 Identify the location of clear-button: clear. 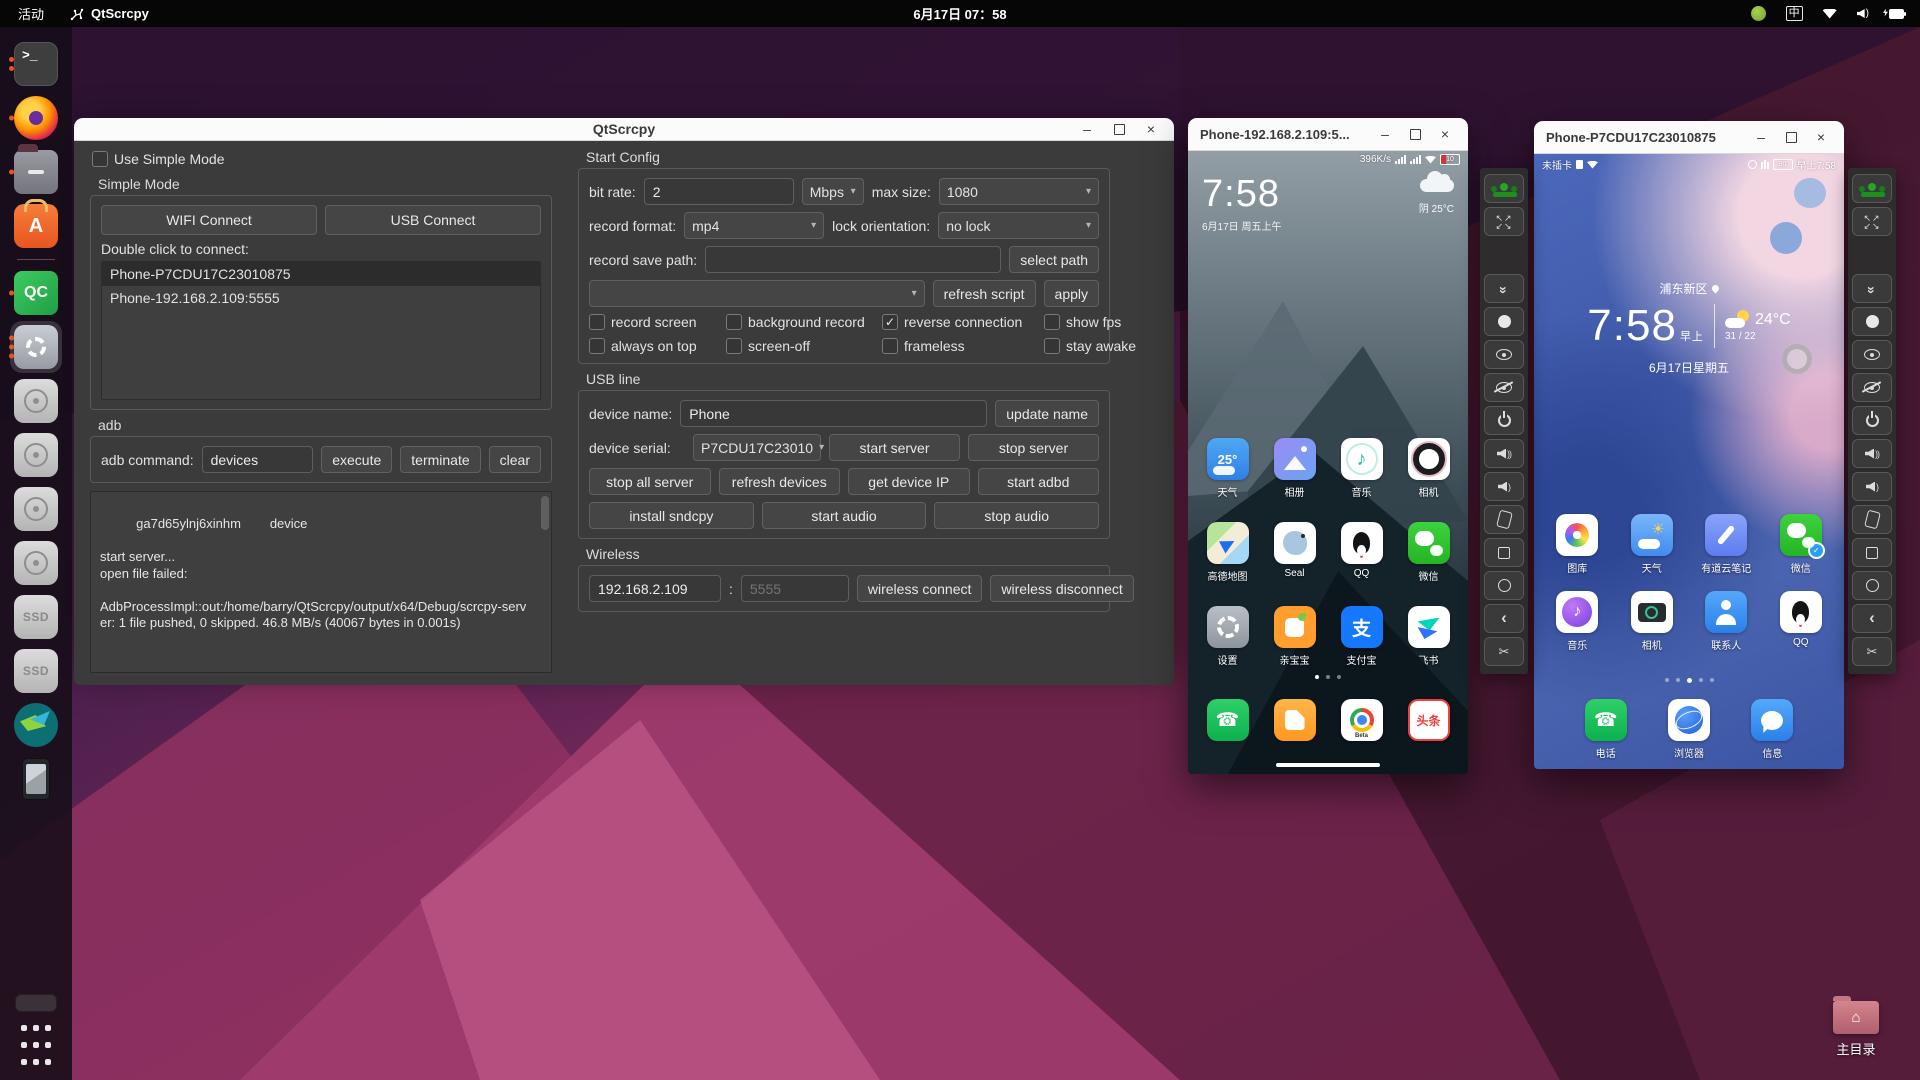
(514, 459).